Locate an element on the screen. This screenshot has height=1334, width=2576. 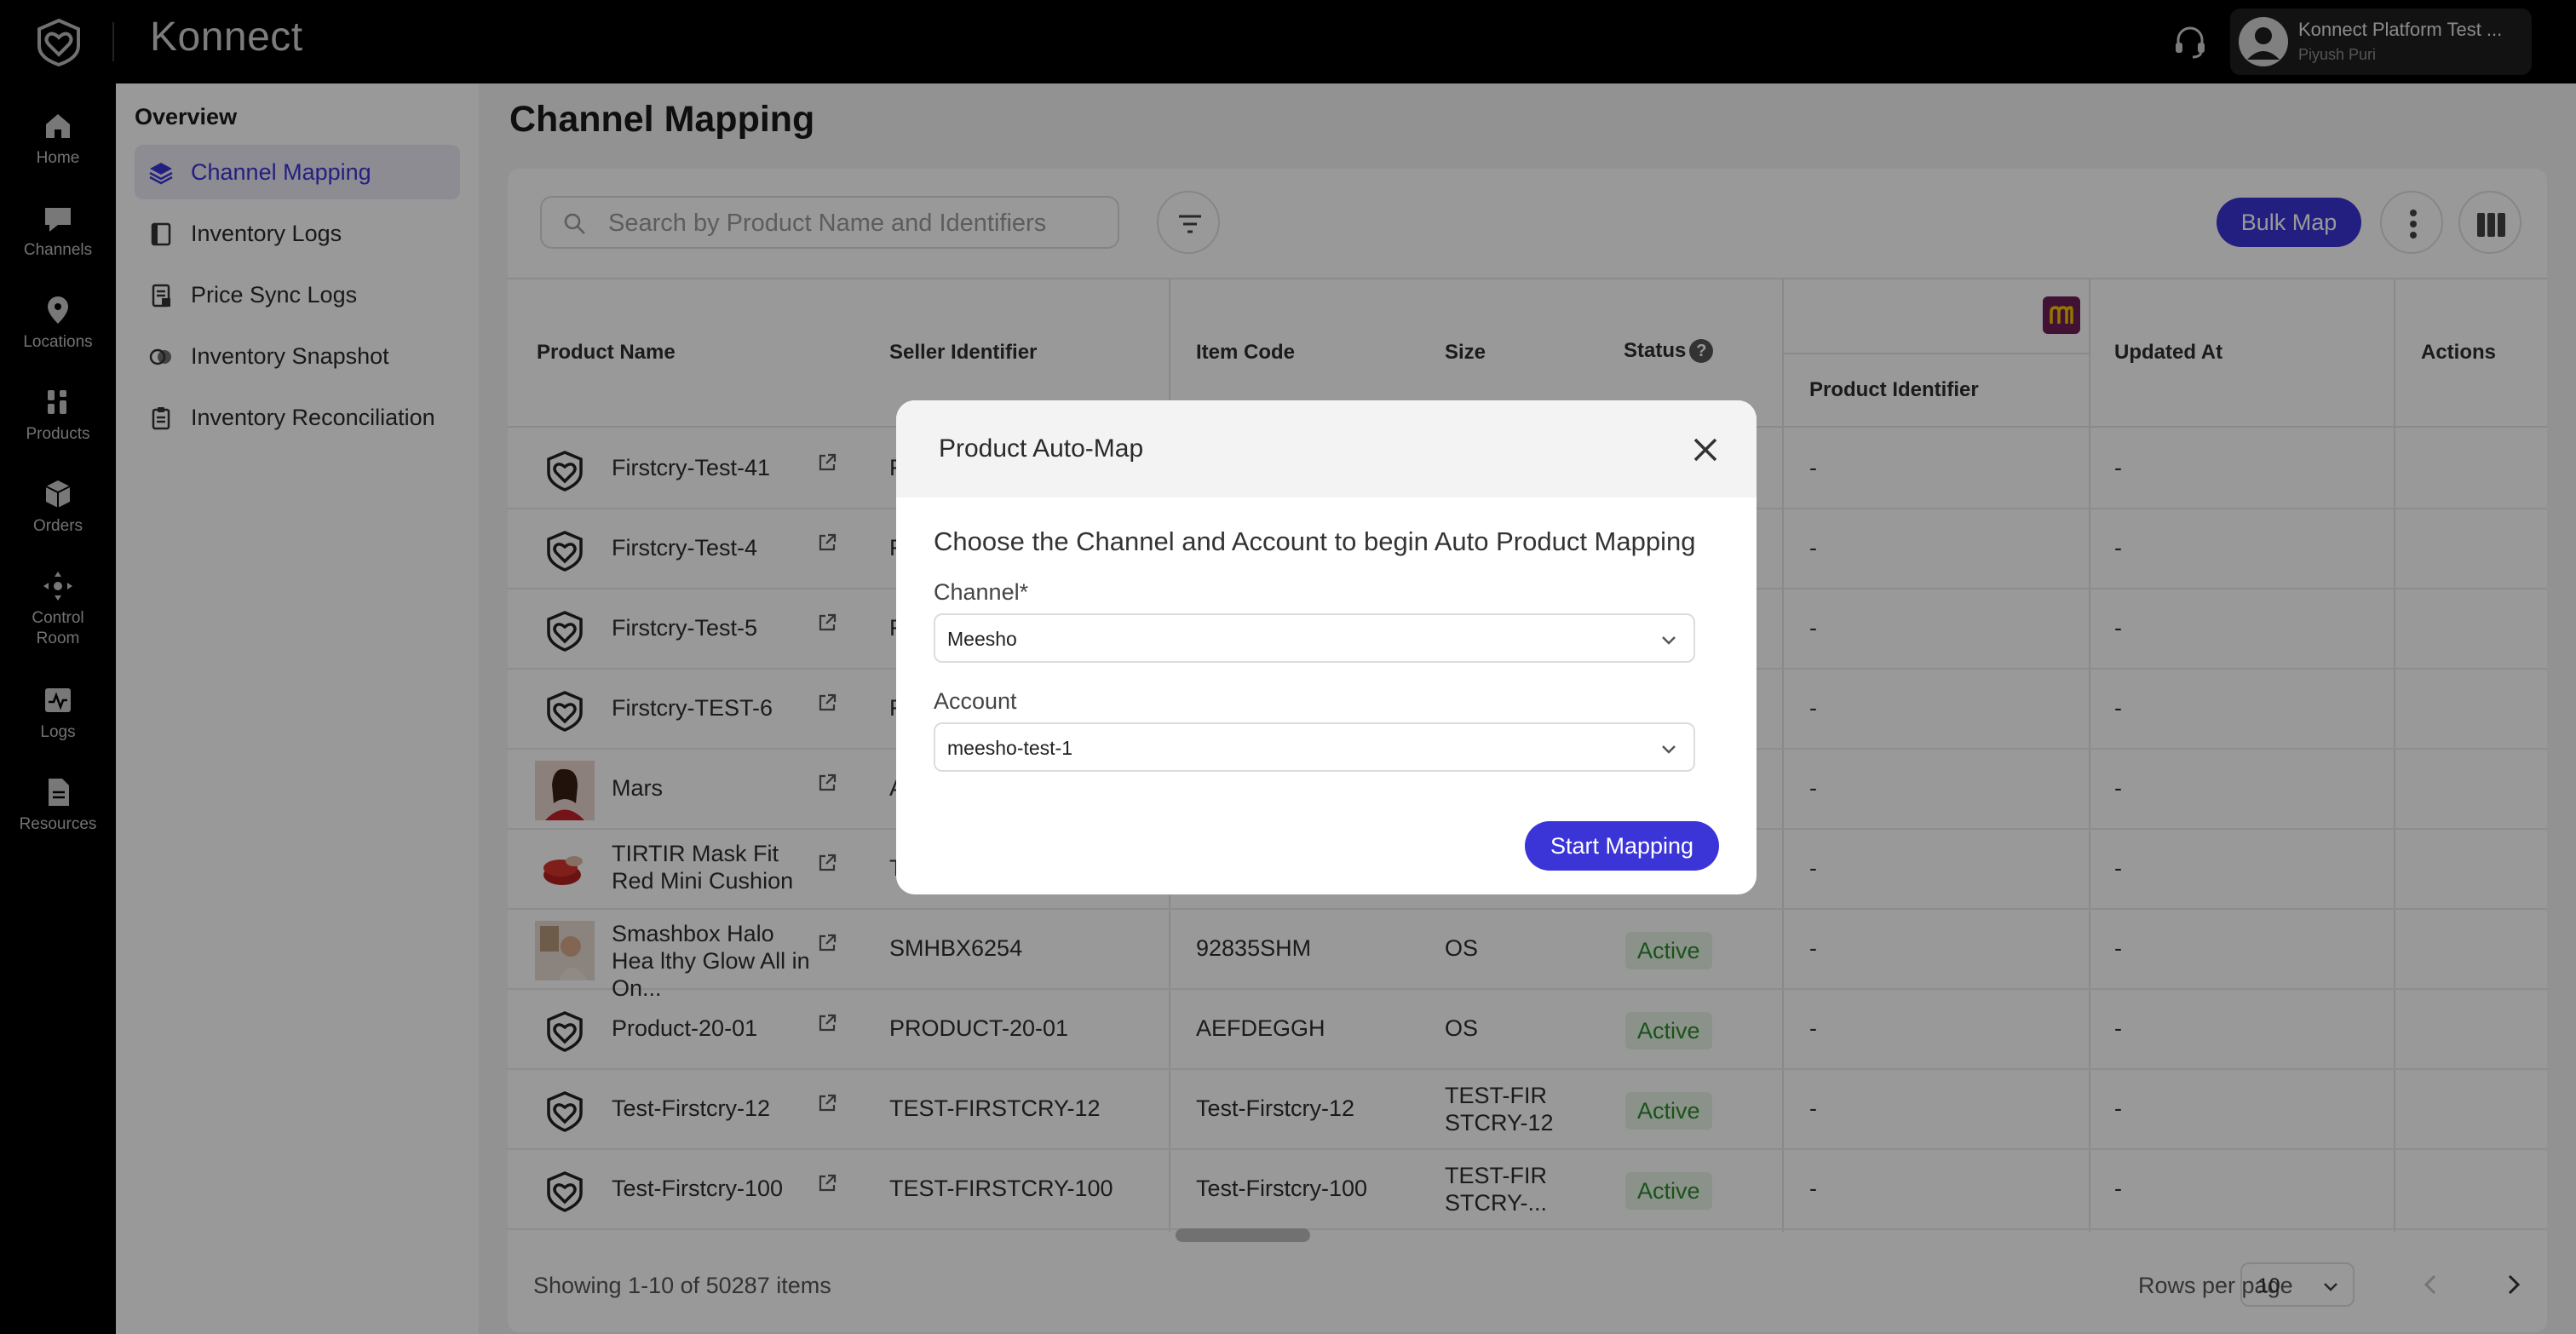
modal-header: Product Auto-Map is located at coordinates (1327, 448).